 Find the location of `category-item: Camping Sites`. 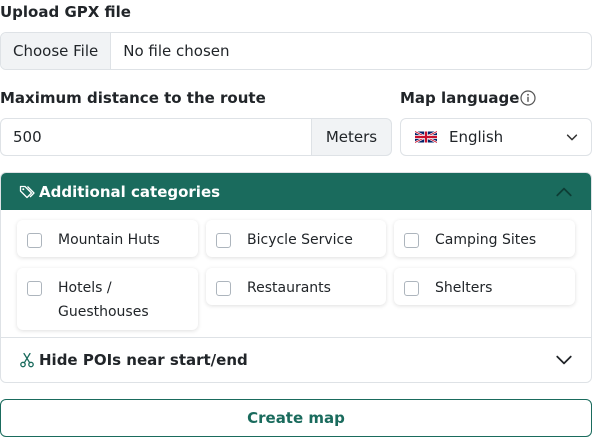

category-item: Camping Sites is located at coordinates (484, 238).